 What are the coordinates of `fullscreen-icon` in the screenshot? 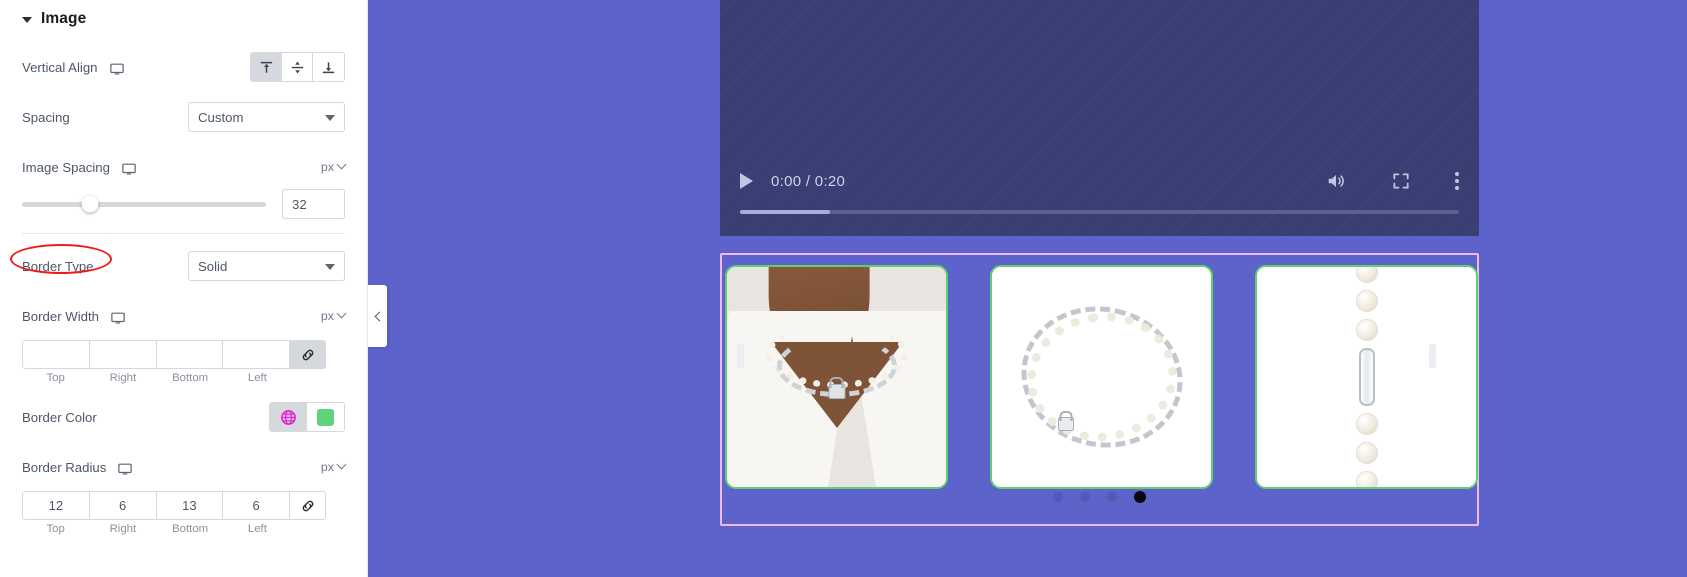 It's located at (1401, 181).